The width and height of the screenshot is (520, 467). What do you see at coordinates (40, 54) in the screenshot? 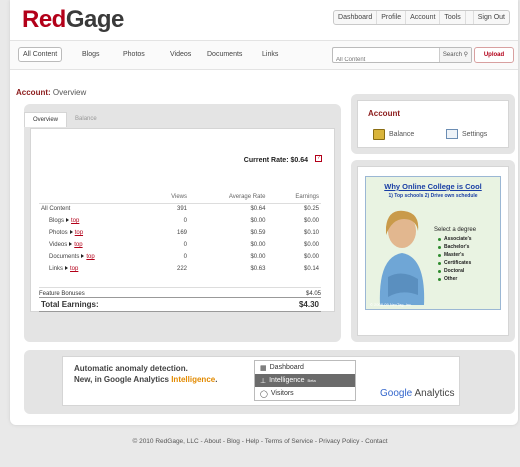
I see `cat-all-content: All Content` at bounding box center [40, 54].